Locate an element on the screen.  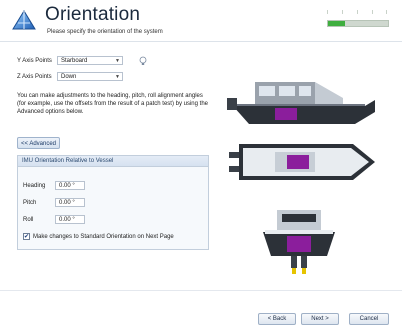
wizard-progress-fill is located at coordinates (336, 23).